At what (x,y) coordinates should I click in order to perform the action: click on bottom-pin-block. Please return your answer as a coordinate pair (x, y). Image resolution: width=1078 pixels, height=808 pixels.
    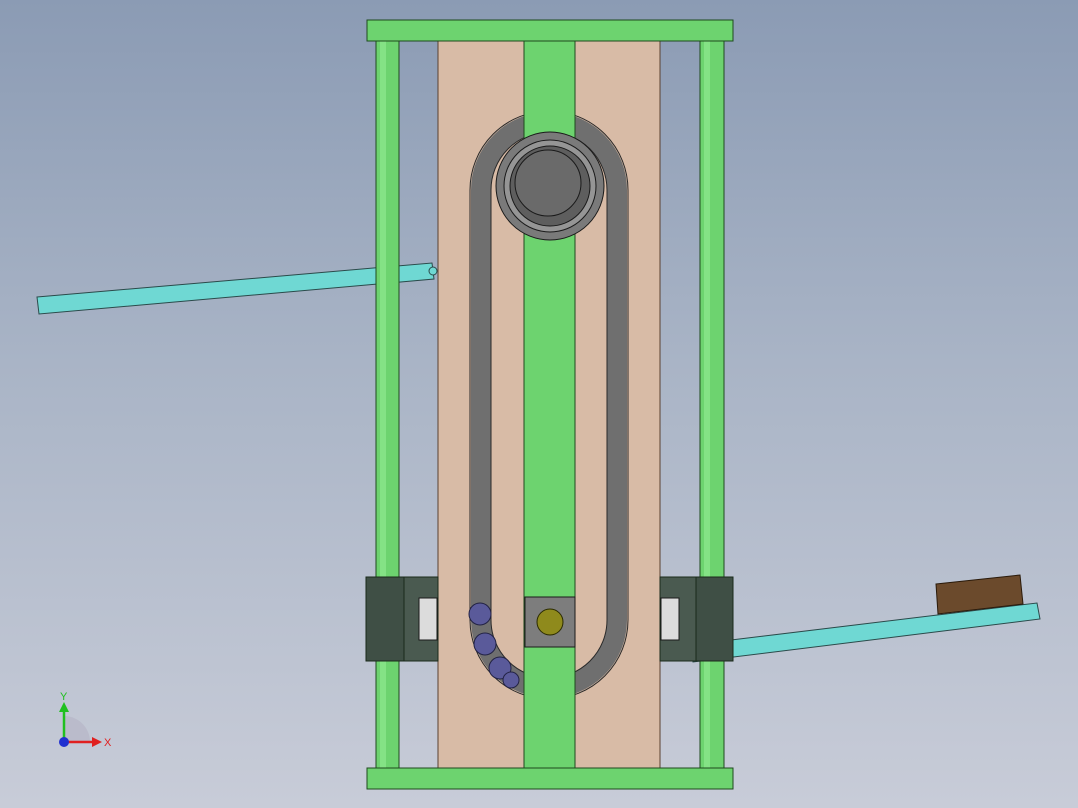
    Looking at the image, I should click on (550, 622).